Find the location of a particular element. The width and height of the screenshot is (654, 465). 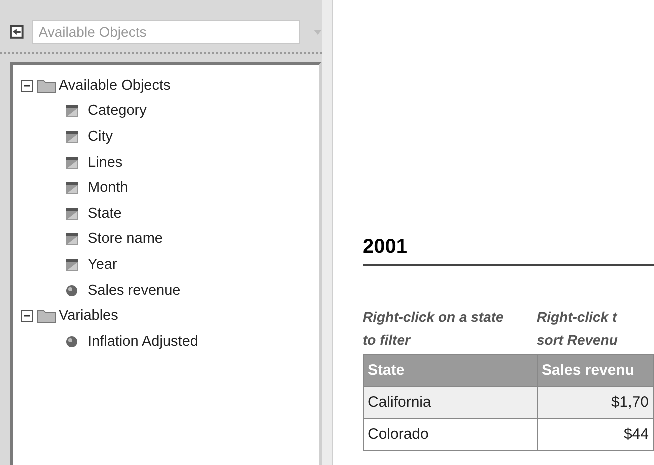

tree-folder-label: Available Objects is located at coordinates (115, 86).